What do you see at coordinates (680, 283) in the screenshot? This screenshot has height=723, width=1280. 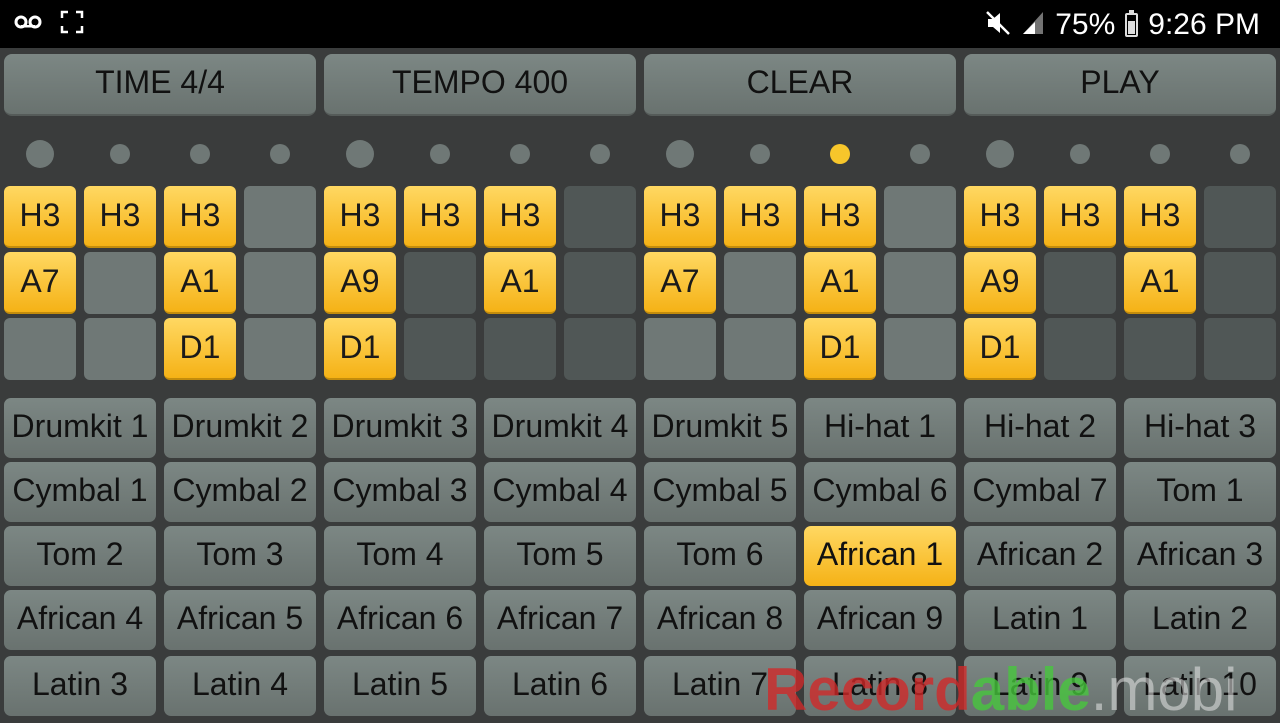 I see `step-pad-r2-c9: A7` at bounding box center [680, 283].